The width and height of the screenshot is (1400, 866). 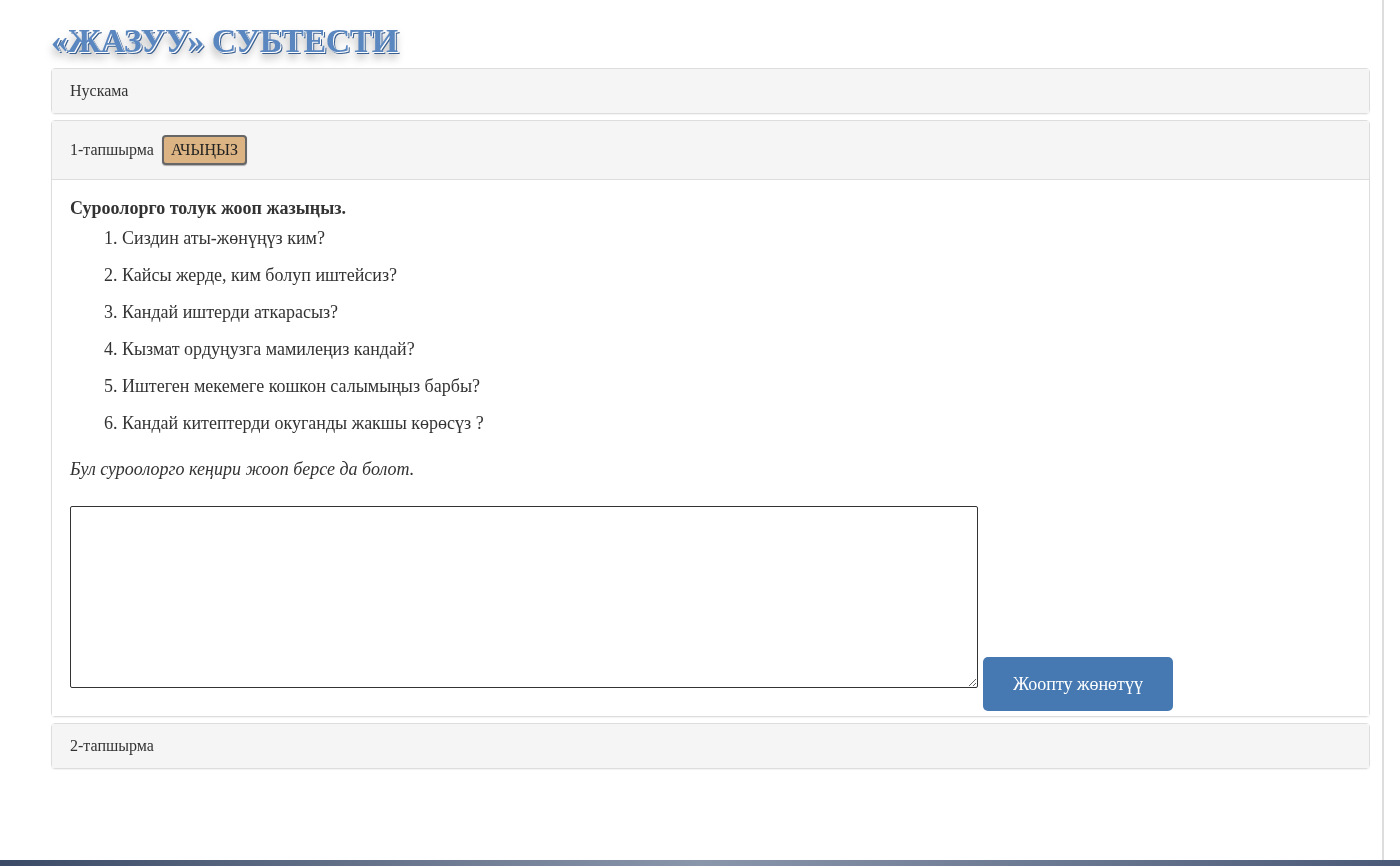 What do you see at coordinates (208, 208) in the screenshot?
I see `instruction-text: Суроолорго толук жооп жазыңыз.` at bounding box center [208, 208].